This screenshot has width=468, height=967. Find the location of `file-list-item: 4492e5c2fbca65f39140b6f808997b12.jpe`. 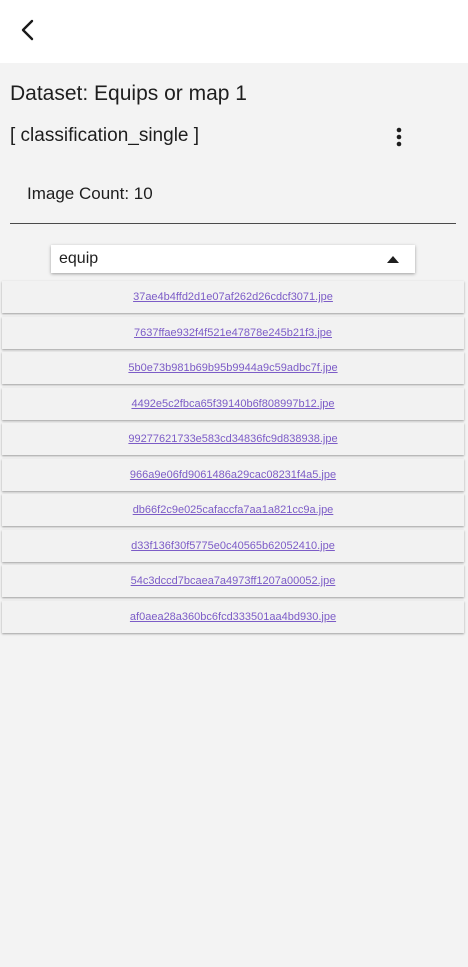

file-list-item: 4492e5c2fbca65f39140b6f808997b12.jpe is located at coordinates (233, 403).